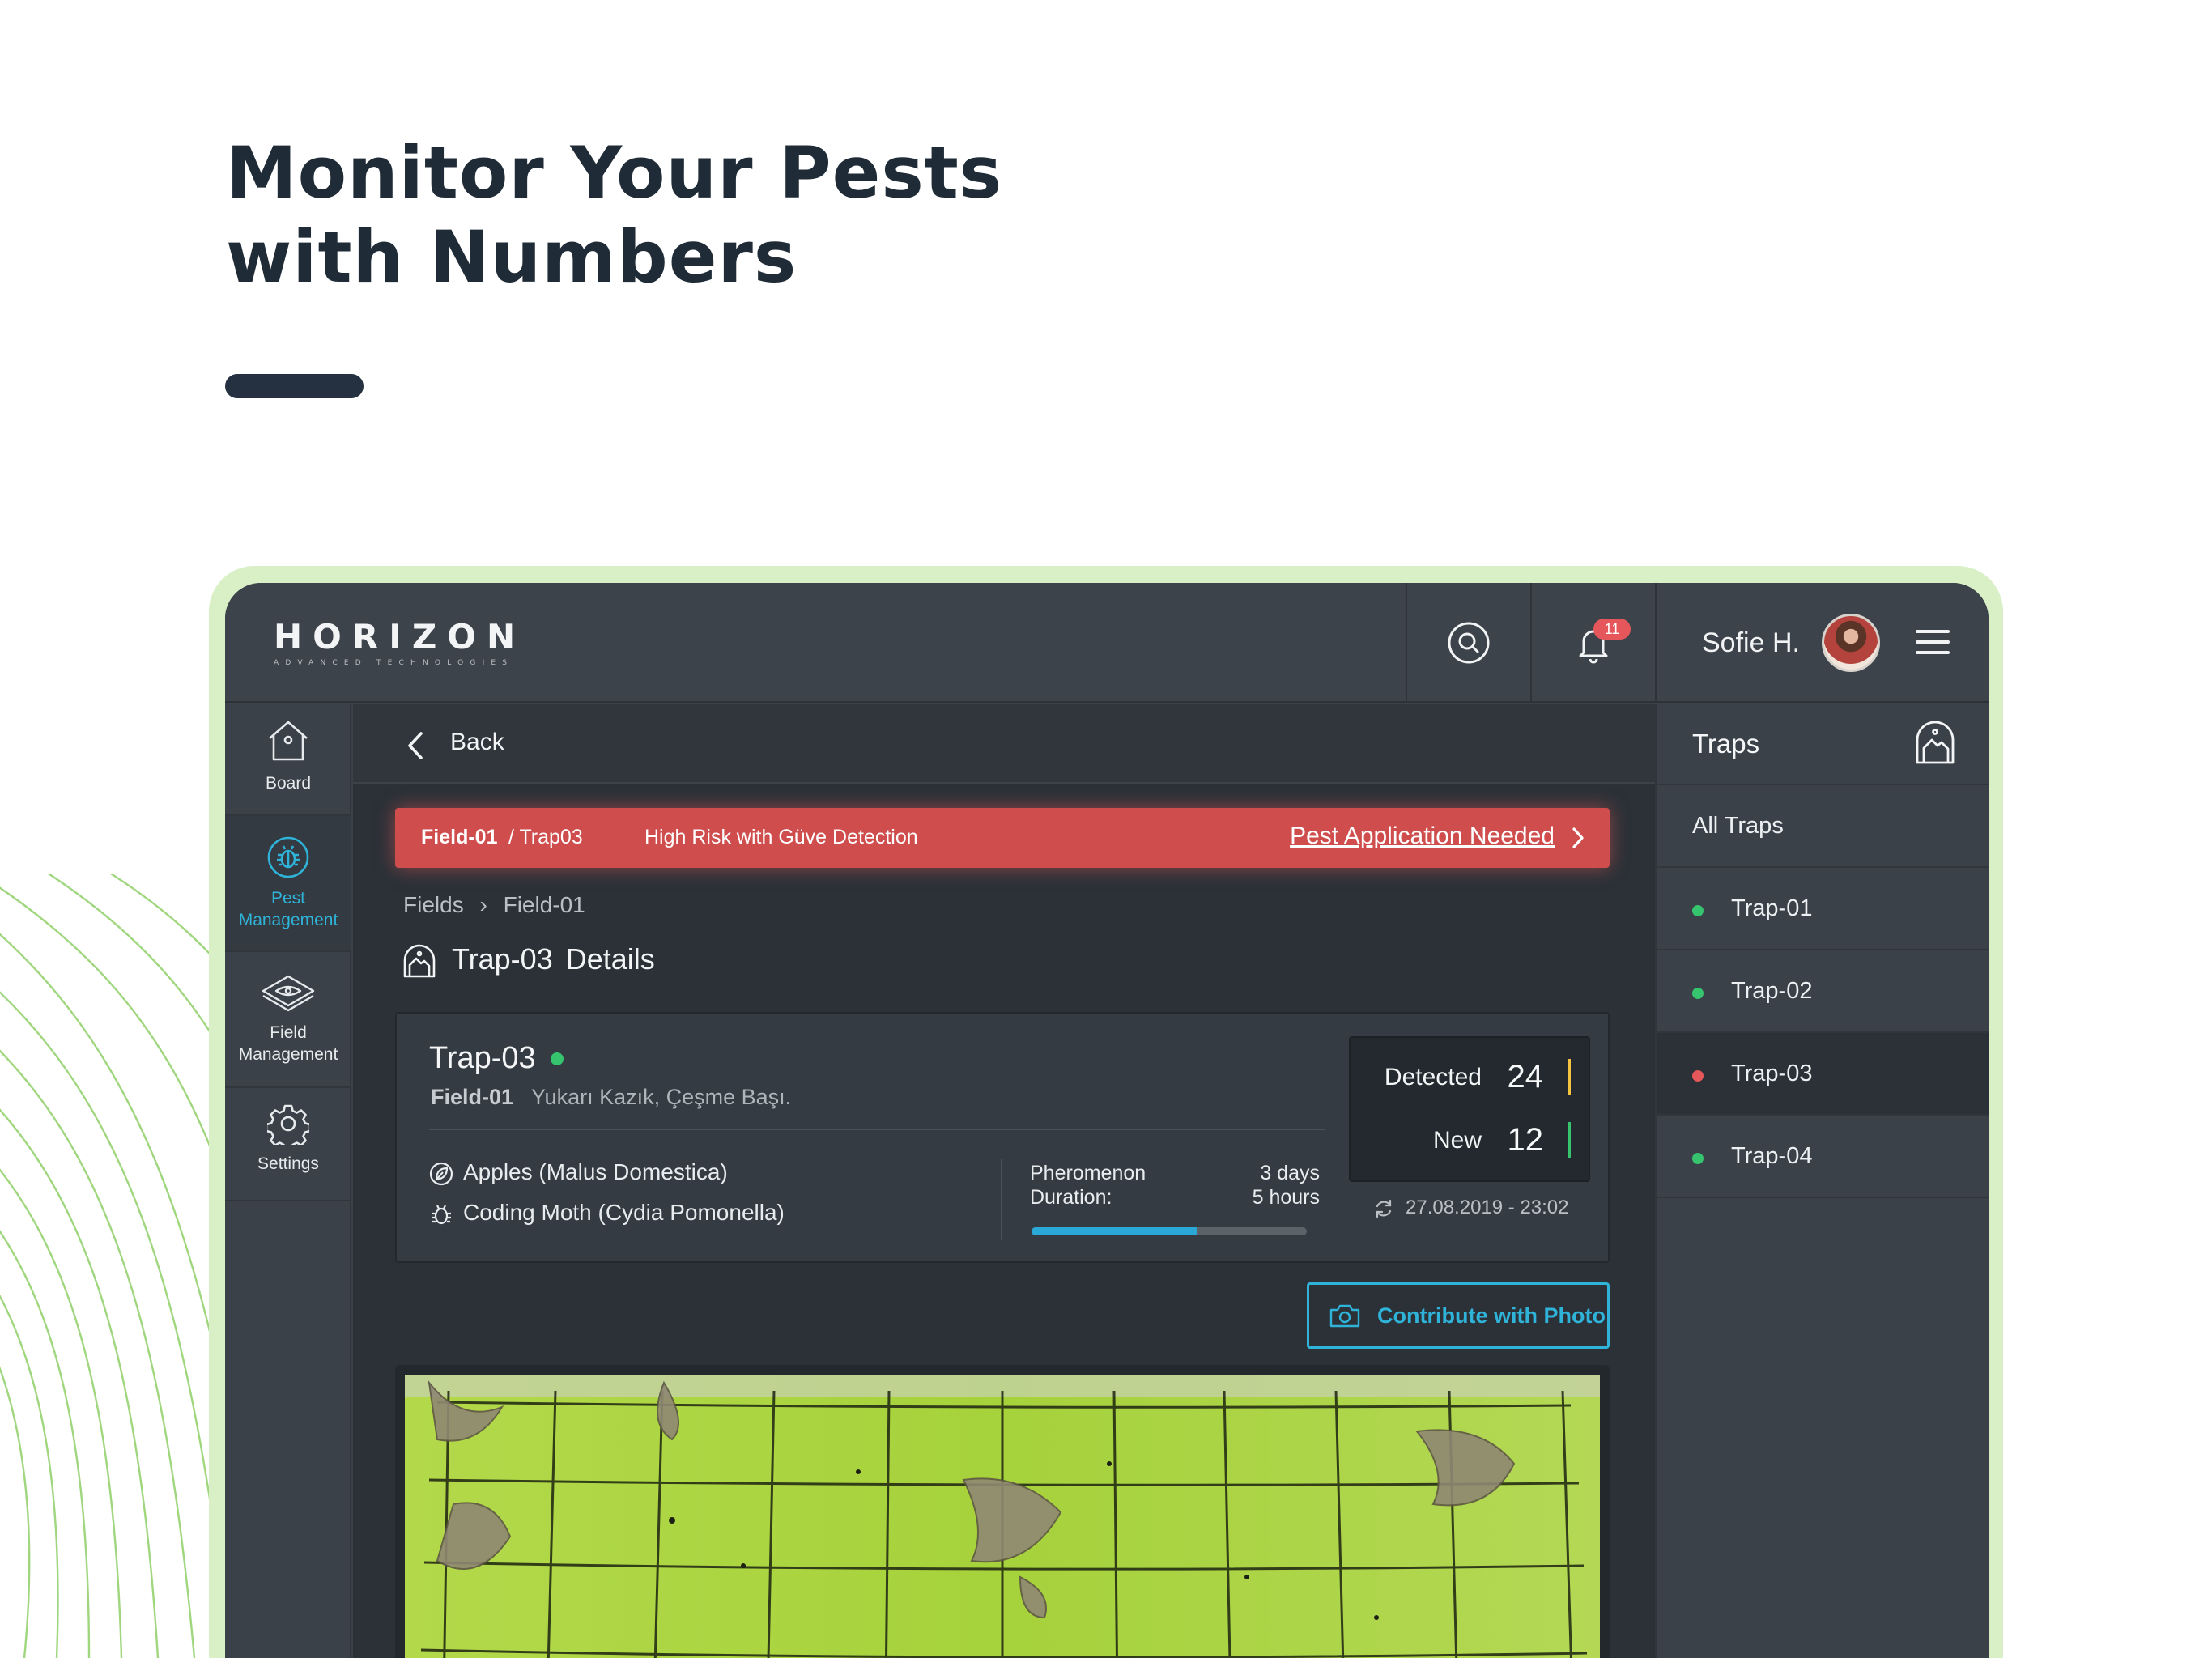  Describe the element at coordinates (512, 257) in the screenshot. I see `hero-title-line-2: with Numbers` at that location.